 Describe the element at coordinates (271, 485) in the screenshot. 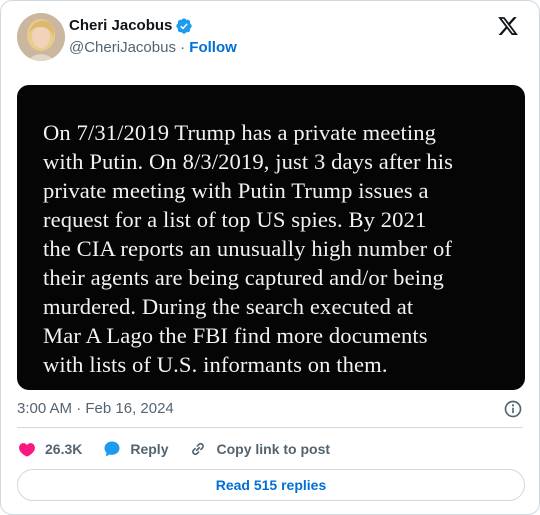

I see `read-replies-button: Read 515 replies` at that location.